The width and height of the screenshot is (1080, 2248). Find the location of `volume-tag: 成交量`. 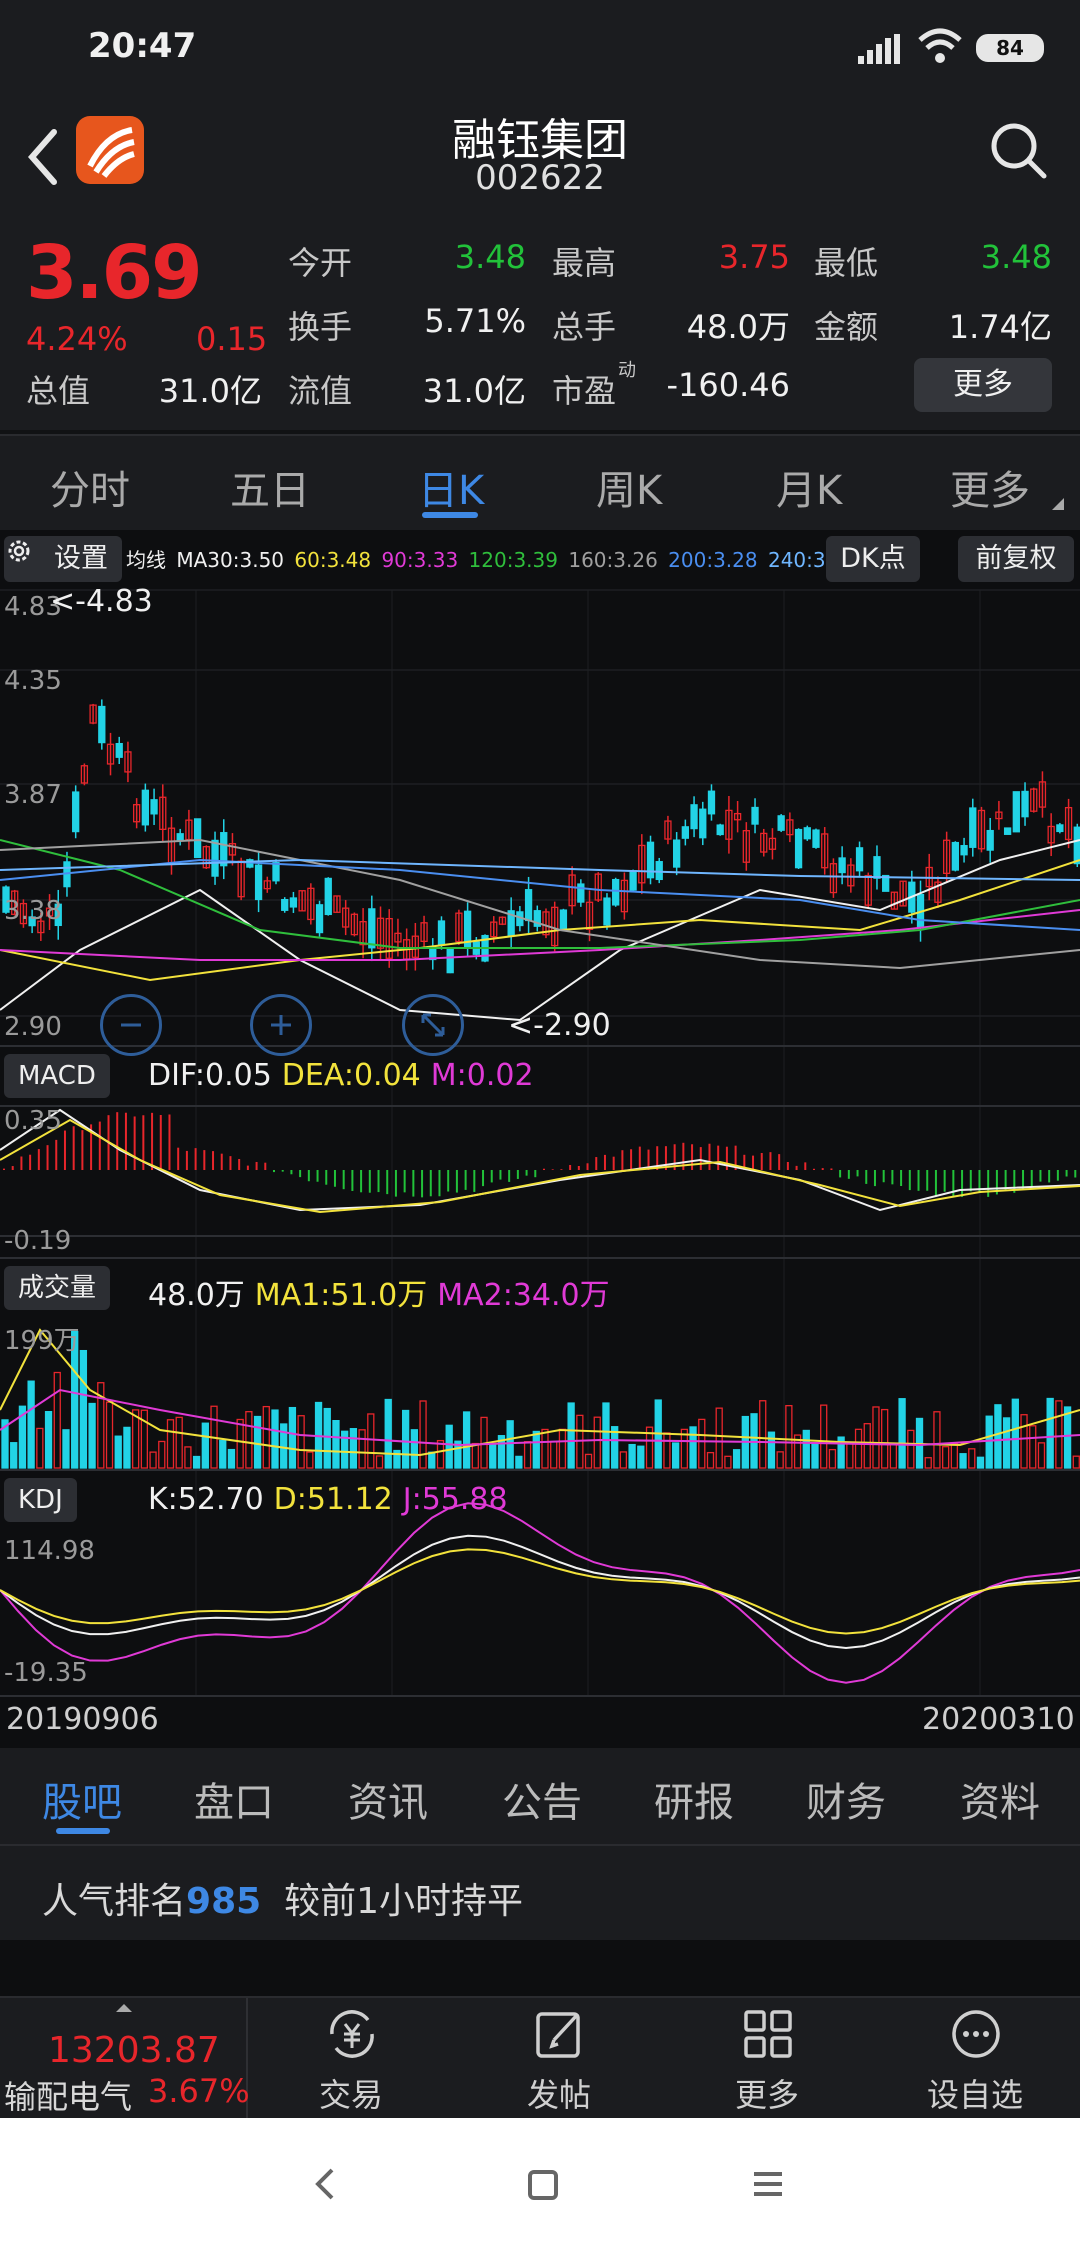

volume-tag: 成交量 is located at coordinates (57, 1288).